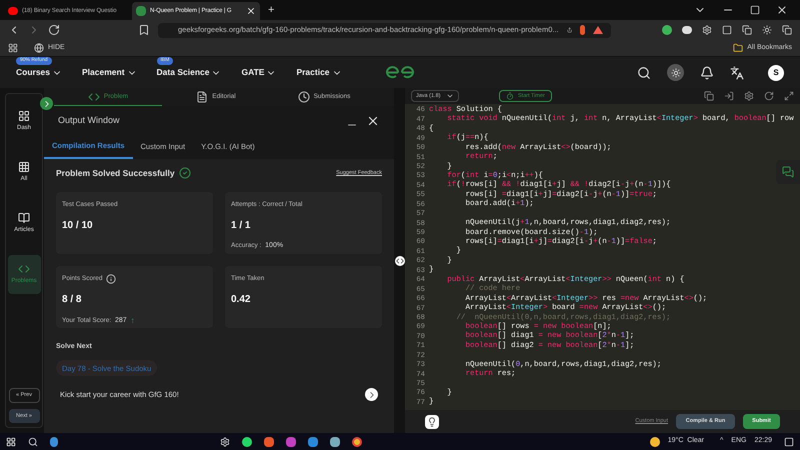  Describe the element at coordinates (11, 441) in the screenshot. I see `start-icon` at that location.